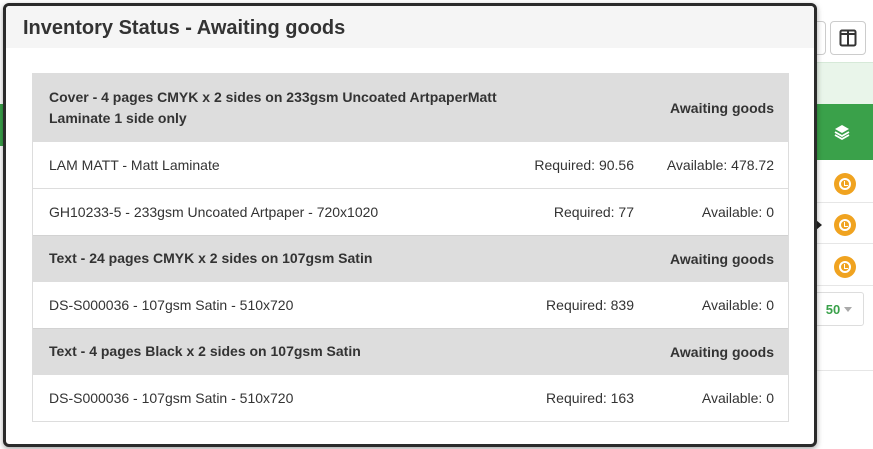  I want to click on modal-header: Inventory Status - Awaiting goods, so click(410, 27).